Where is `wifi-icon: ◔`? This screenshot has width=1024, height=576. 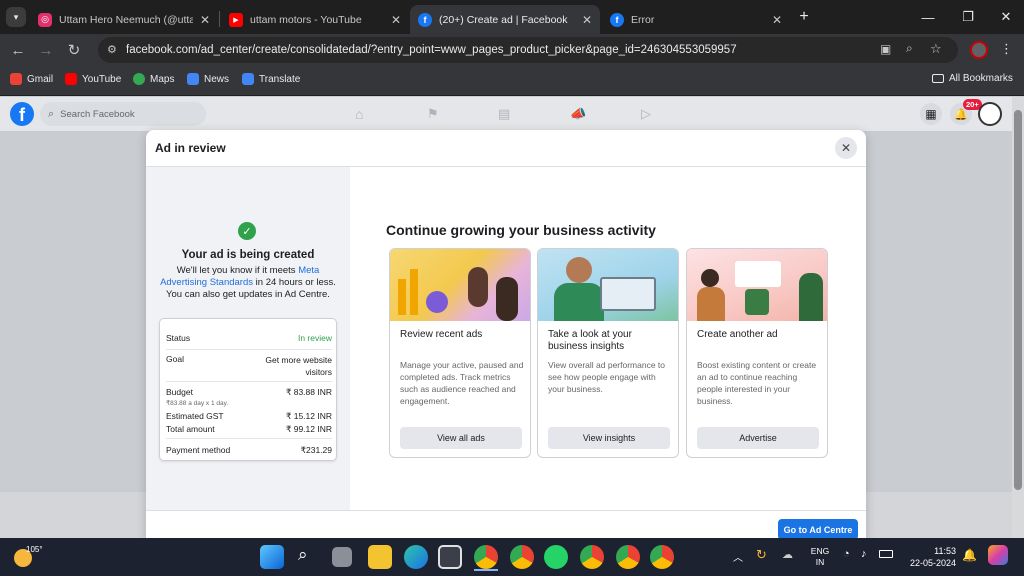
wifi-icon: ◔ is located at coordinates (846, 554).